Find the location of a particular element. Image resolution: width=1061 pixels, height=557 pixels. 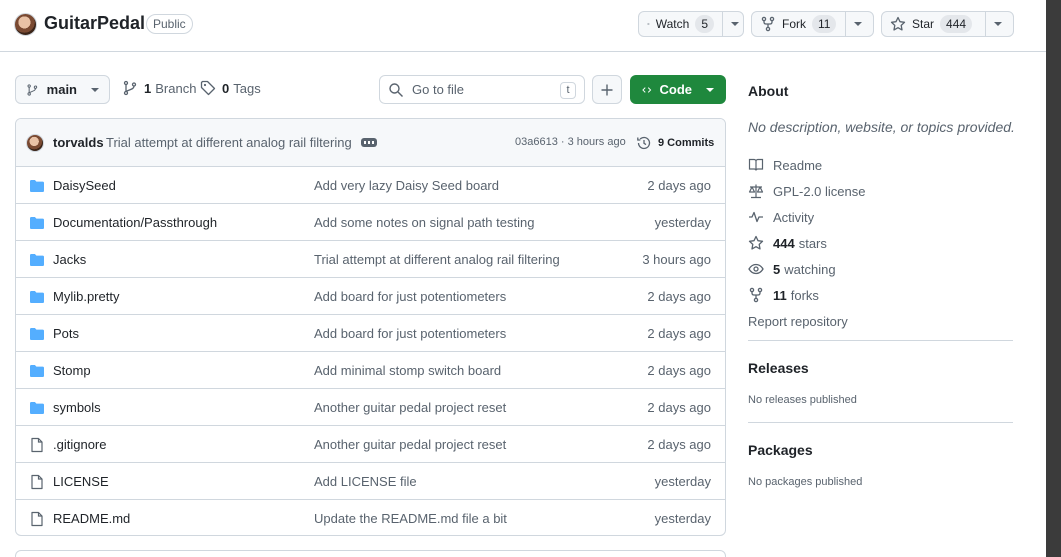

eye-icon is located at coordinates (756, 269).